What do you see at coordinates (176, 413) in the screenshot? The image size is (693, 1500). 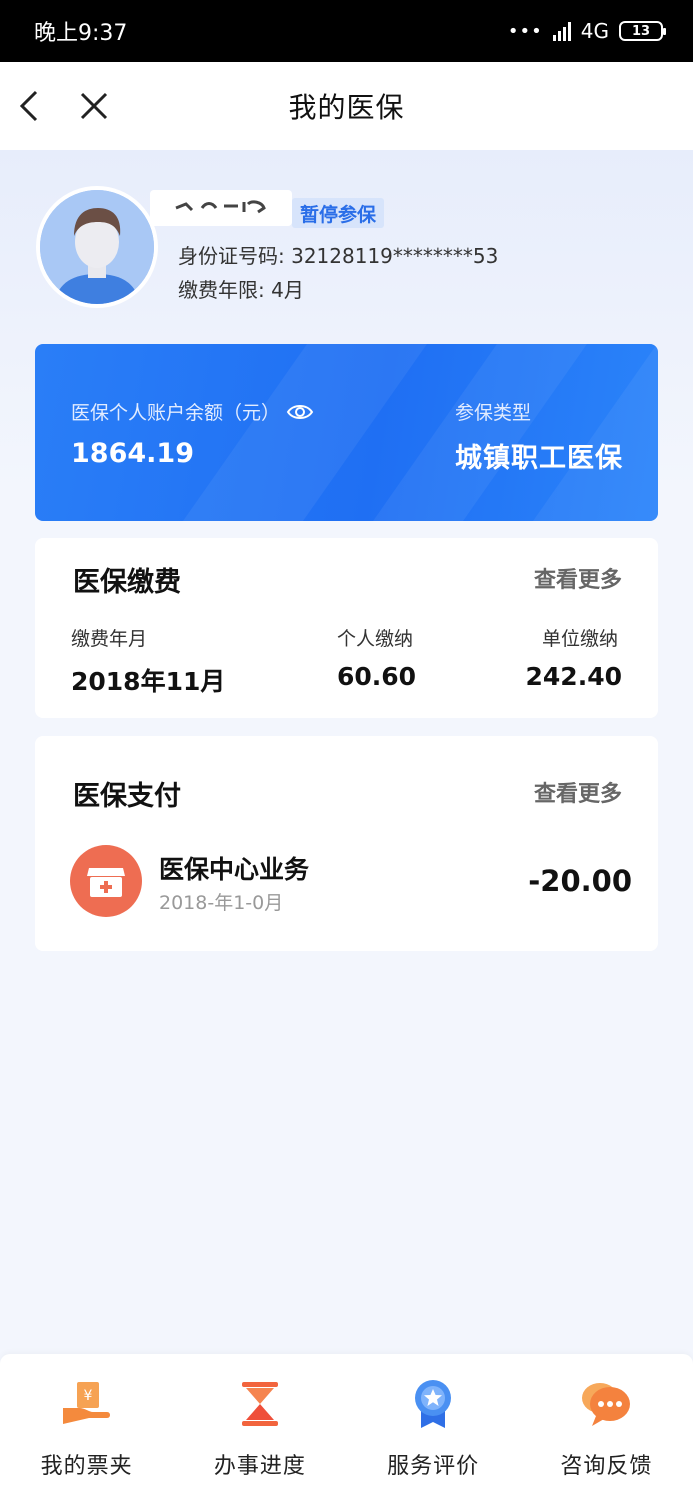 I see `balance-label: 医保个人账户余额（元）` at bounding box center [176, 413].